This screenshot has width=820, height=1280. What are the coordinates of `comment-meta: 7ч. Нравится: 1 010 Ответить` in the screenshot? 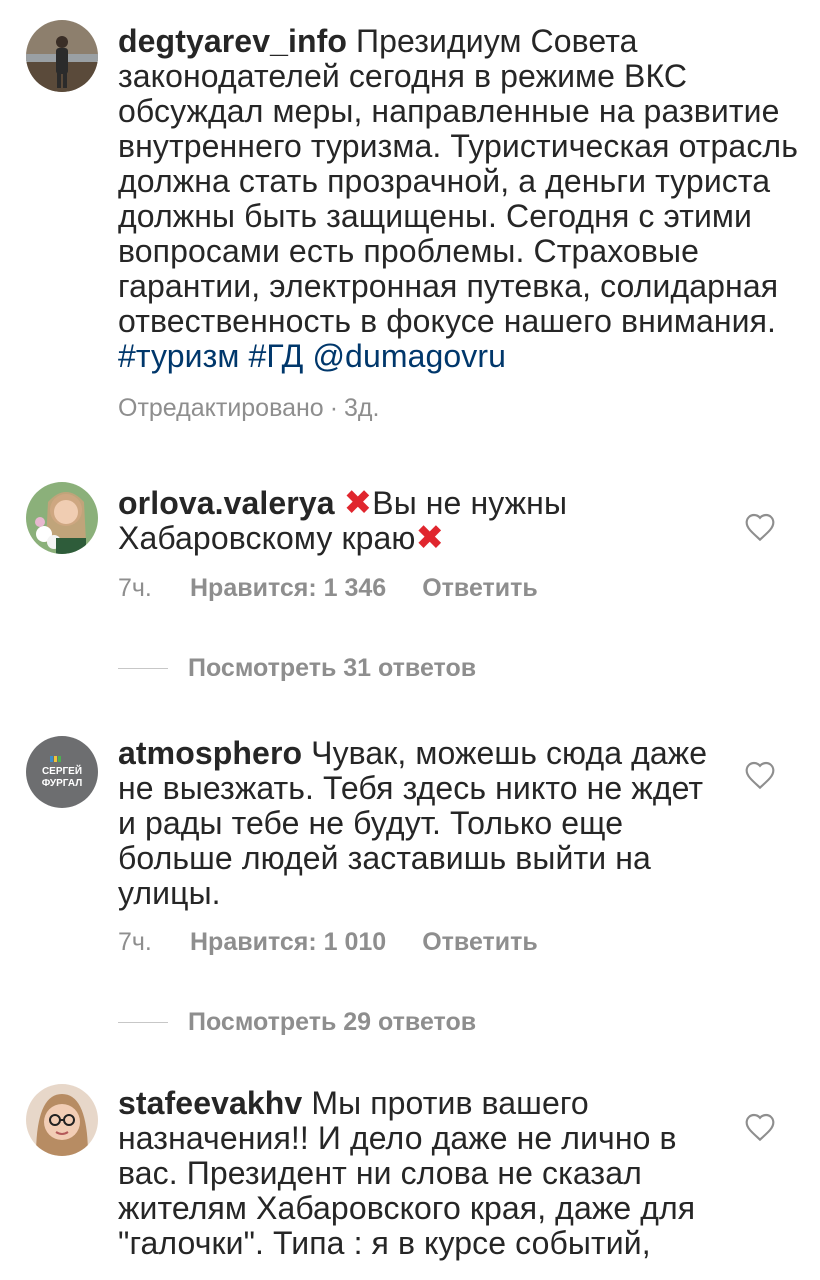 It's located at (328, 942).